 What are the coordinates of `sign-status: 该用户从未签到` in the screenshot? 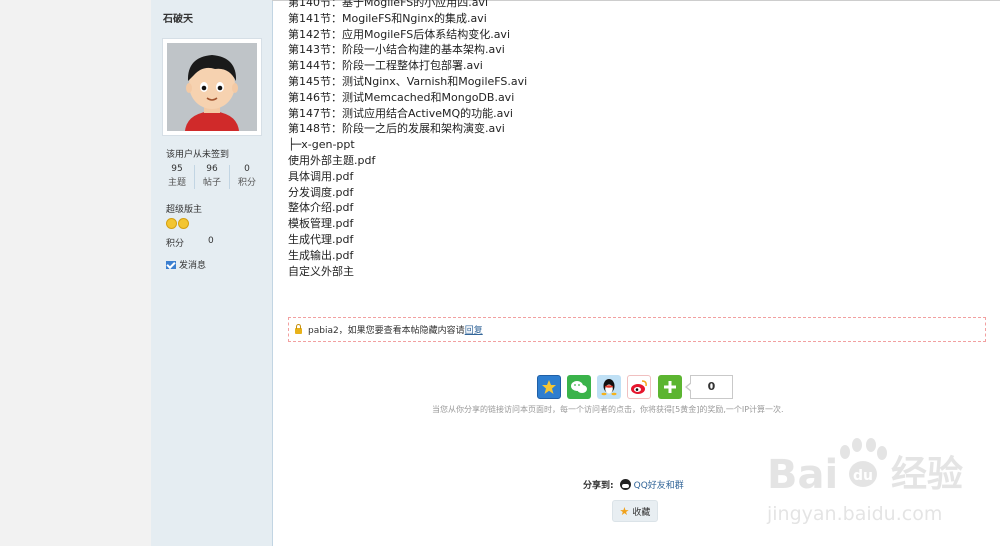 It's located at (198, 155).